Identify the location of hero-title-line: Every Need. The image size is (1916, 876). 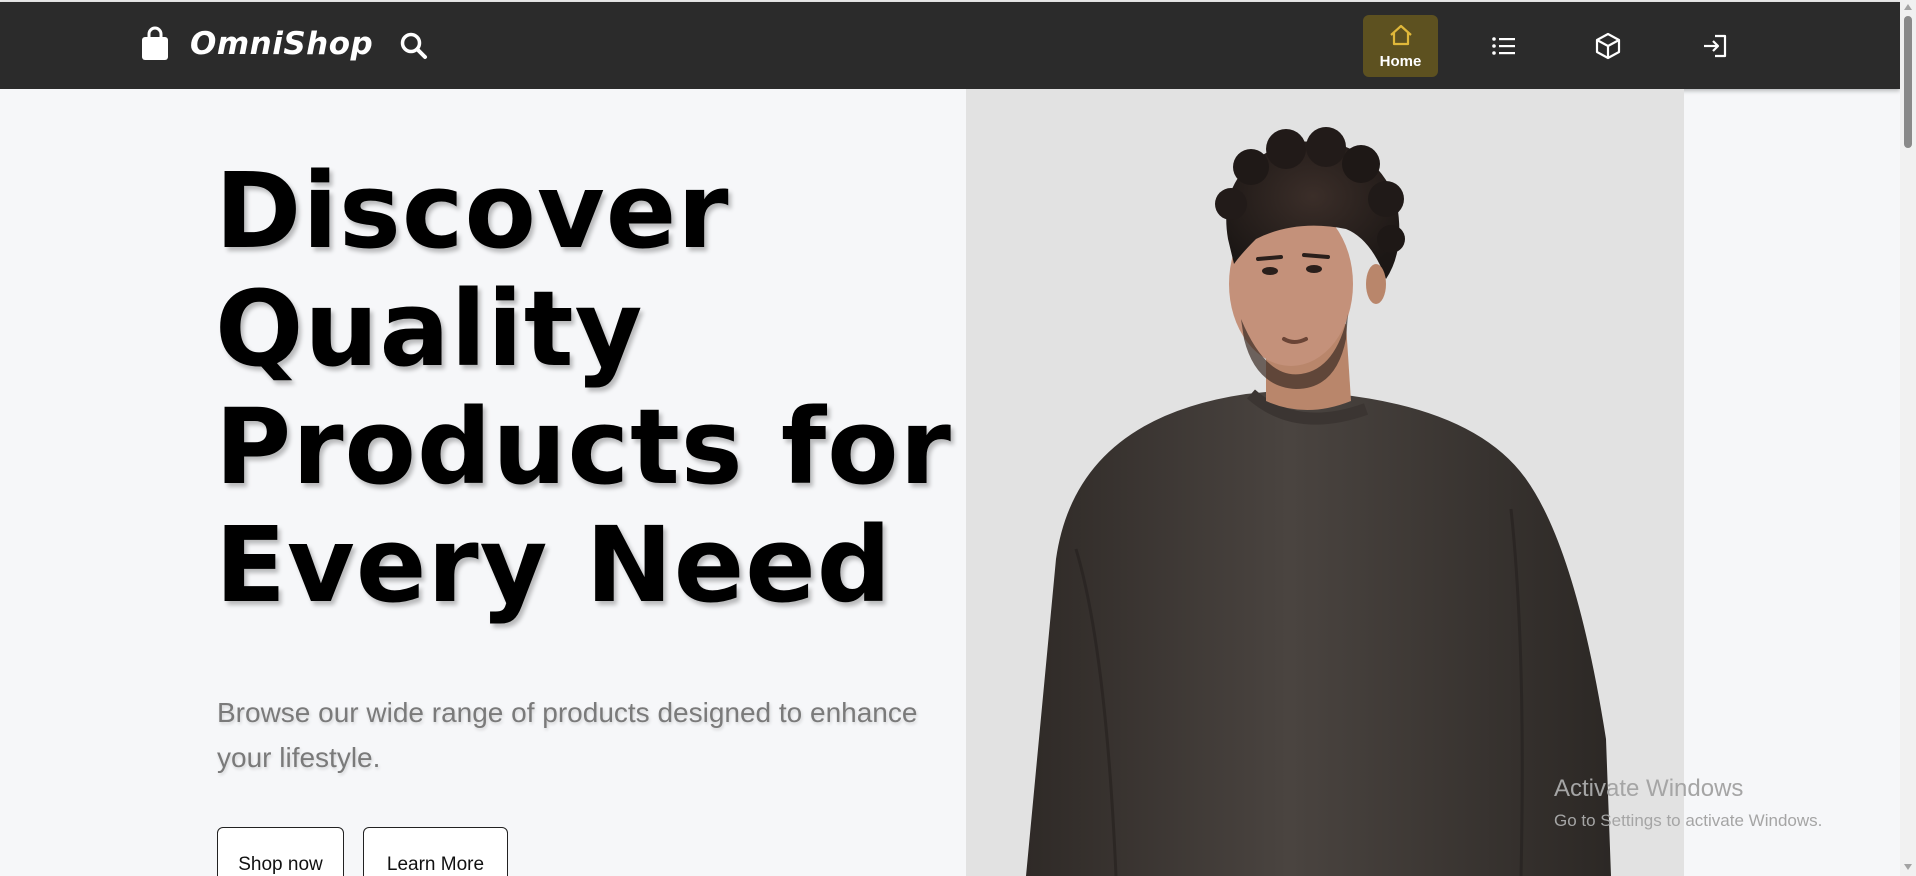
(554, 565).